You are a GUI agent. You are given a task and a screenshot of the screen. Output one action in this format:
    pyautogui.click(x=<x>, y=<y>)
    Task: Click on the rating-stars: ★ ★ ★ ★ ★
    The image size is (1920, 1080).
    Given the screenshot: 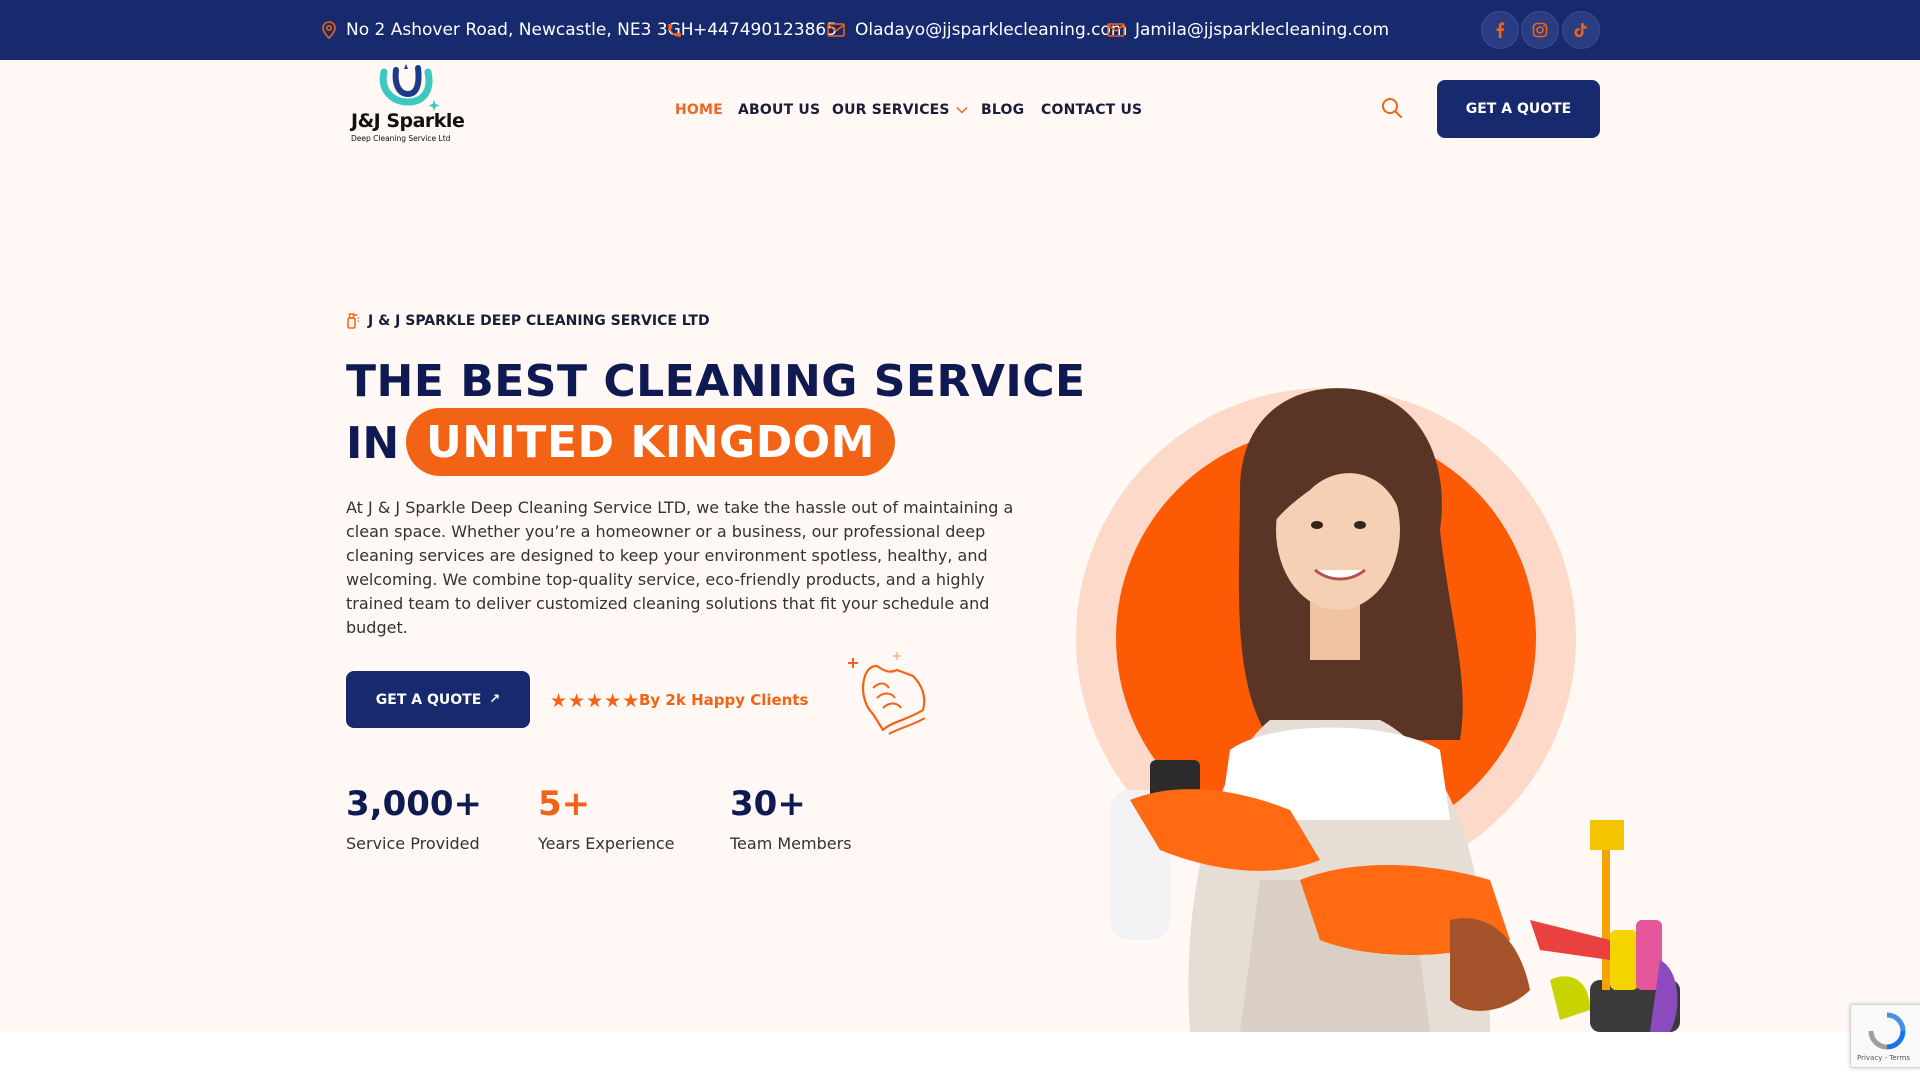 What is the action you would take?
    pyautogui.click(x=595, y=701)
    